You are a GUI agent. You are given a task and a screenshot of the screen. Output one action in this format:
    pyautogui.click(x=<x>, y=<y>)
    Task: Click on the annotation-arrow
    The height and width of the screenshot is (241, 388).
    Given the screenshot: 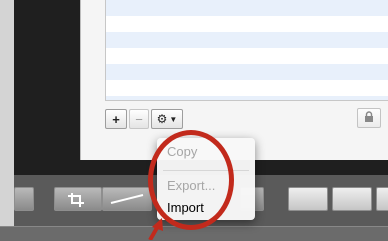 What is the action you would take?
    pyautogui.click(x=155, y=229)
    